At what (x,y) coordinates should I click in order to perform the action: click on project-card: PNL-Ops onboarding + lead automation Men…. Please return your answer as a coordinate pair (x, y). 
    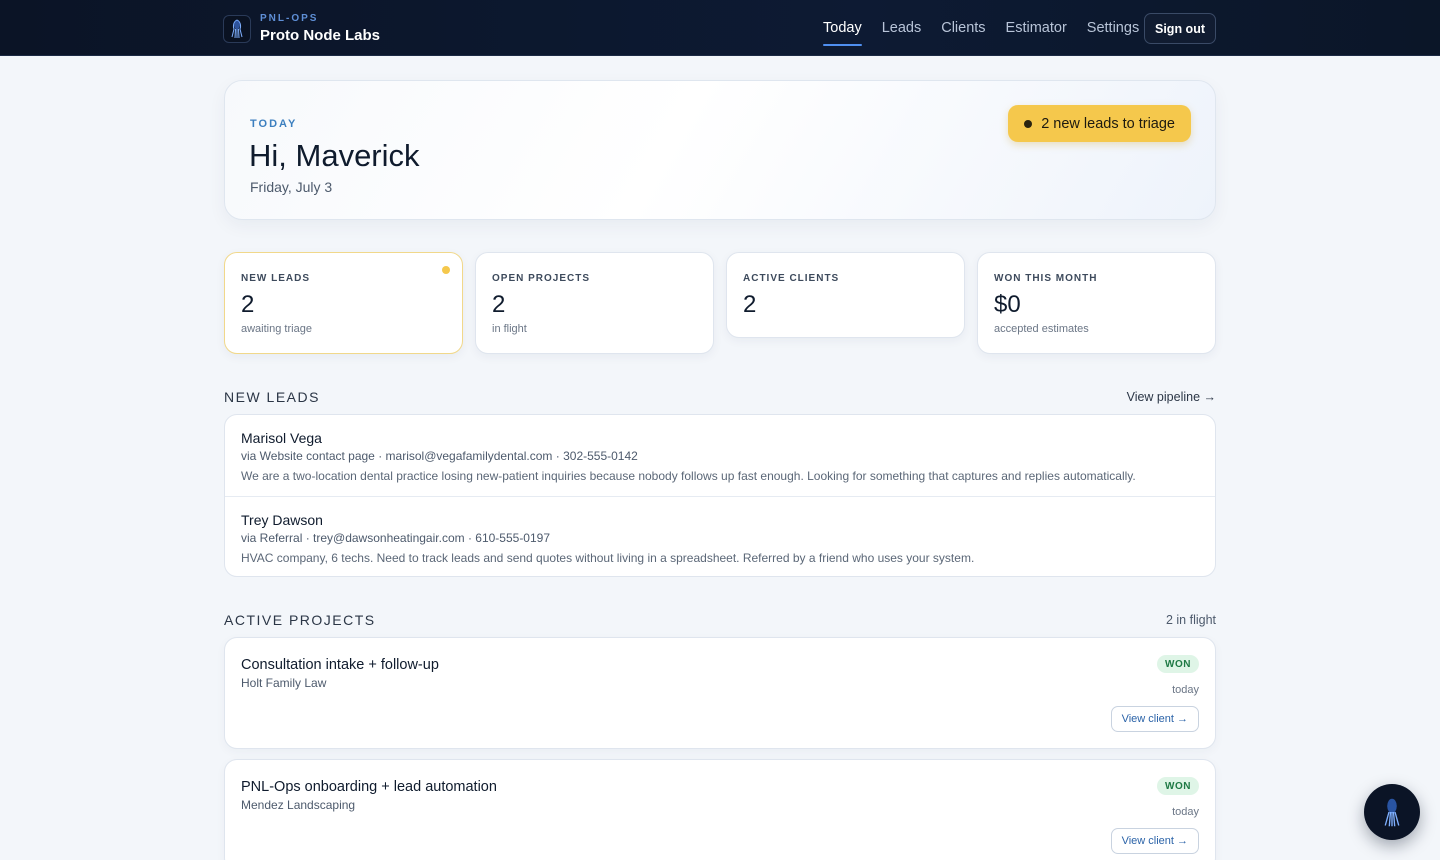
    Looking at the image, I should click on (720, 809).